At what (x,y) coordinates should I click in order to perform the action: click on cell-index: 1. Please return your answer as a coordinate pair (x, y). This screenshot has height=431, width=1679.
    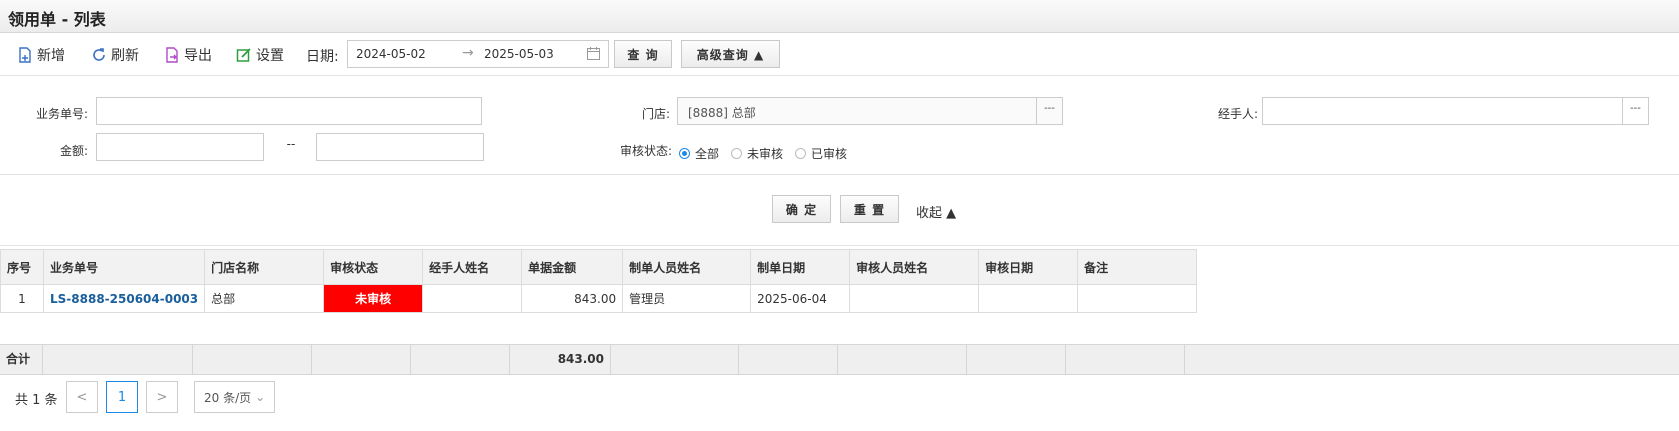
    Looking at the image, I should click on (22, 298).